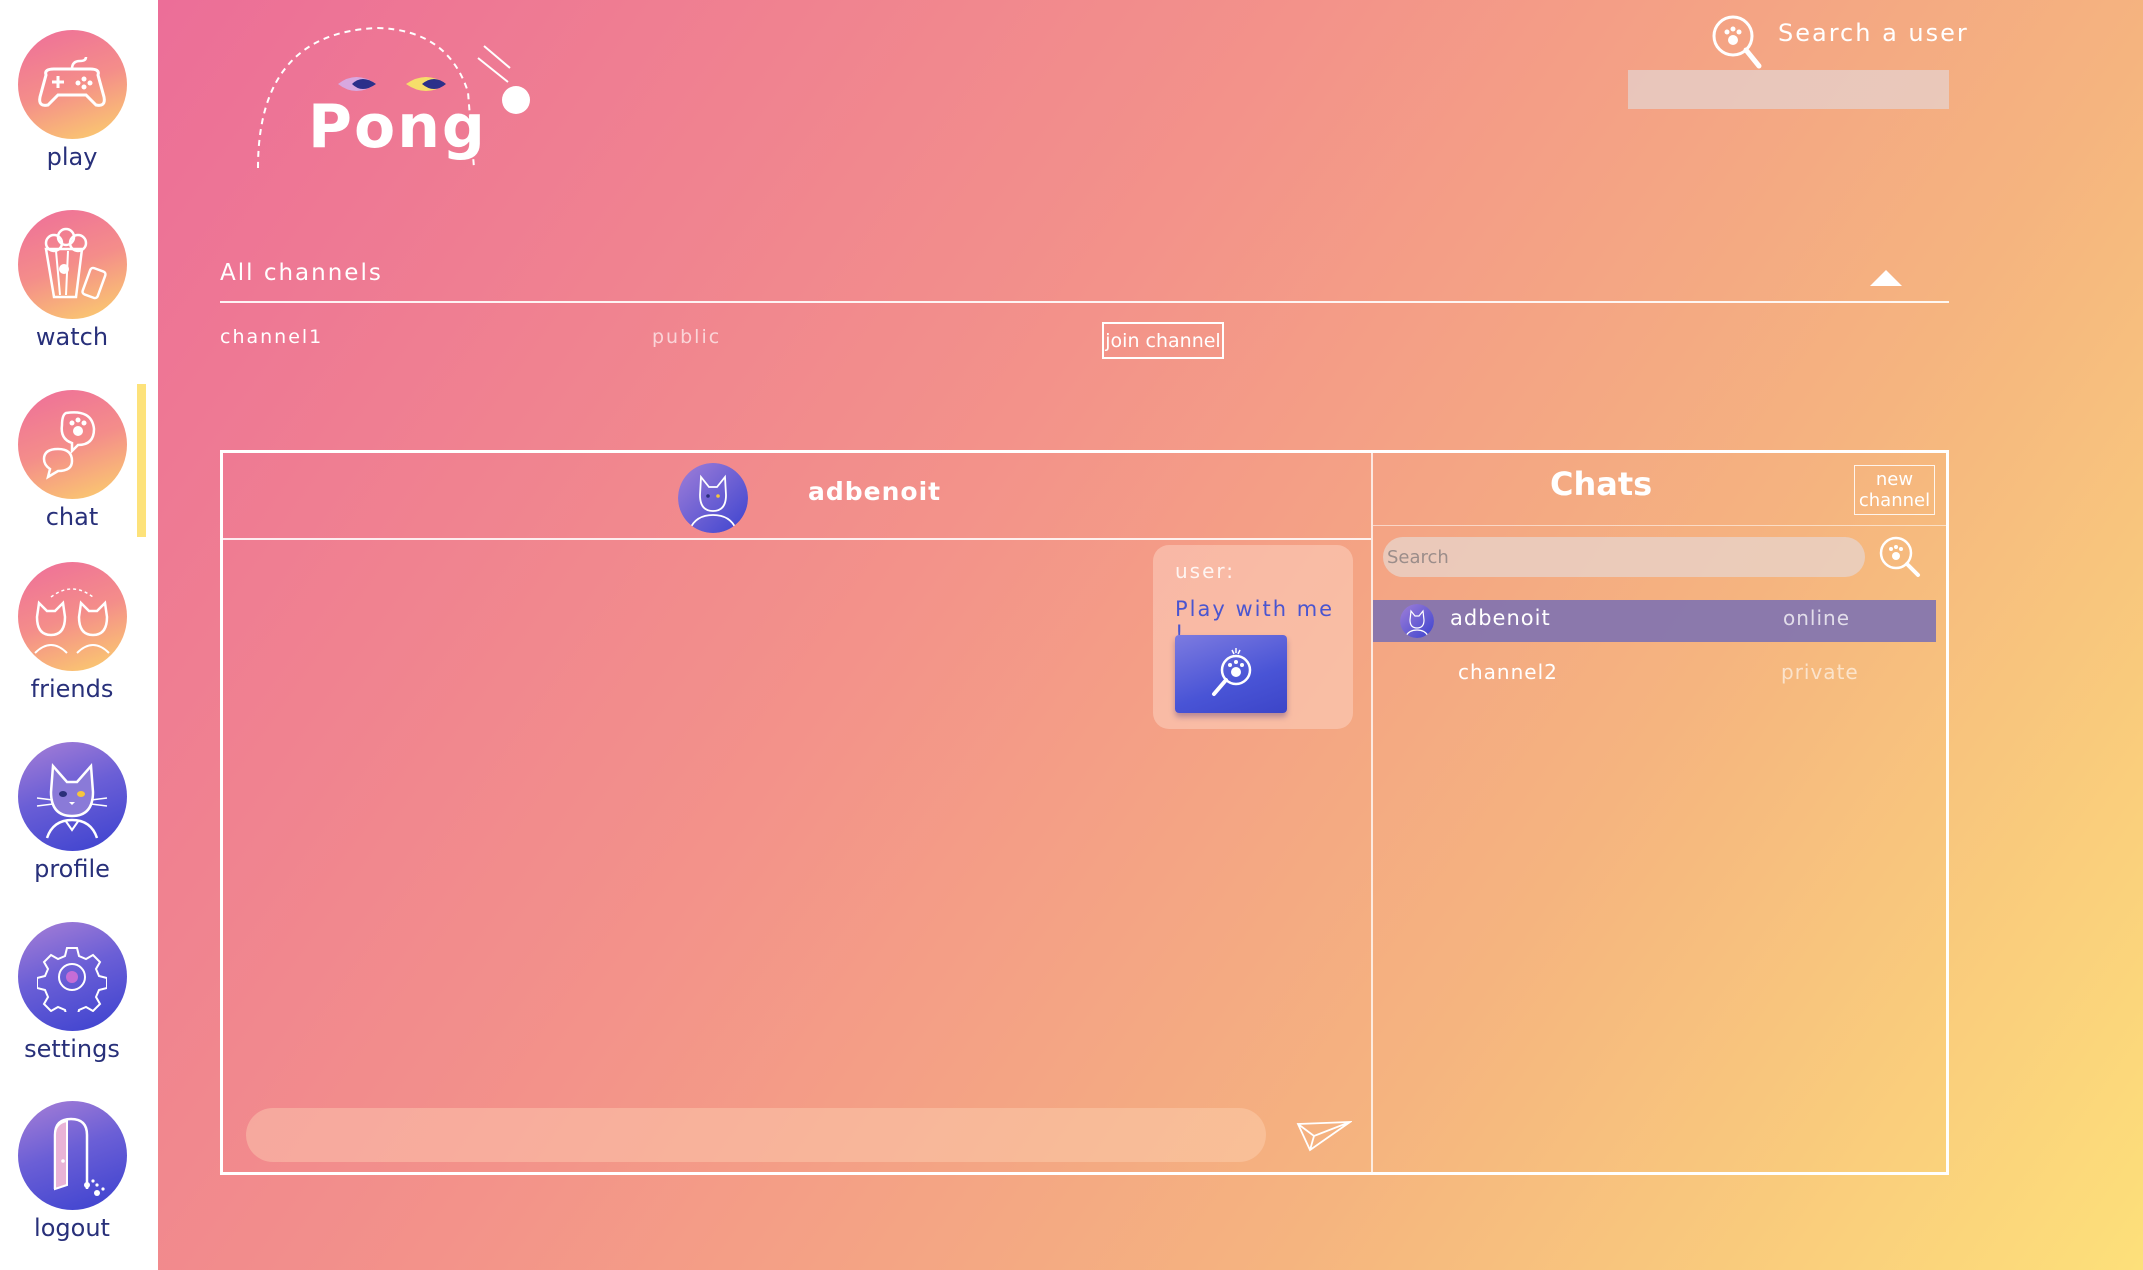  What do you see at coordinates (1873, 33) in the screenshot?
I see `search-user-label: Search a user` at bounding box center [1873, 33].